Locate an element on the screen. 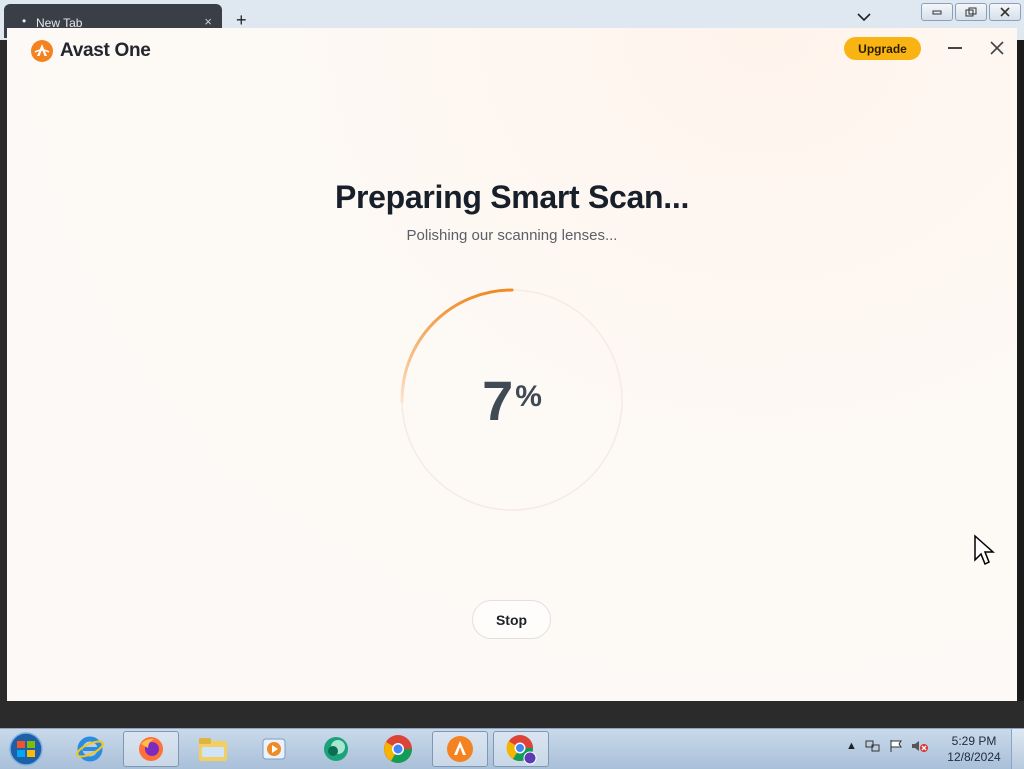 The width and height of the screenshot is (1024, 769). window-close-button is located at coordinates (1005, 12).